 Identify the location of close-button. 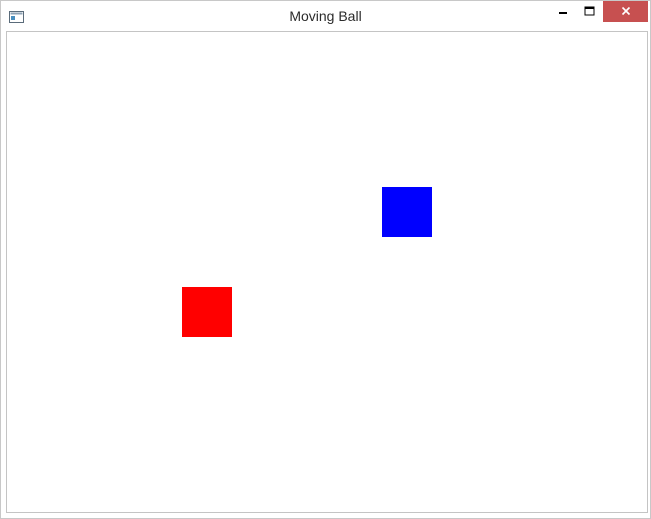
(625, 11).